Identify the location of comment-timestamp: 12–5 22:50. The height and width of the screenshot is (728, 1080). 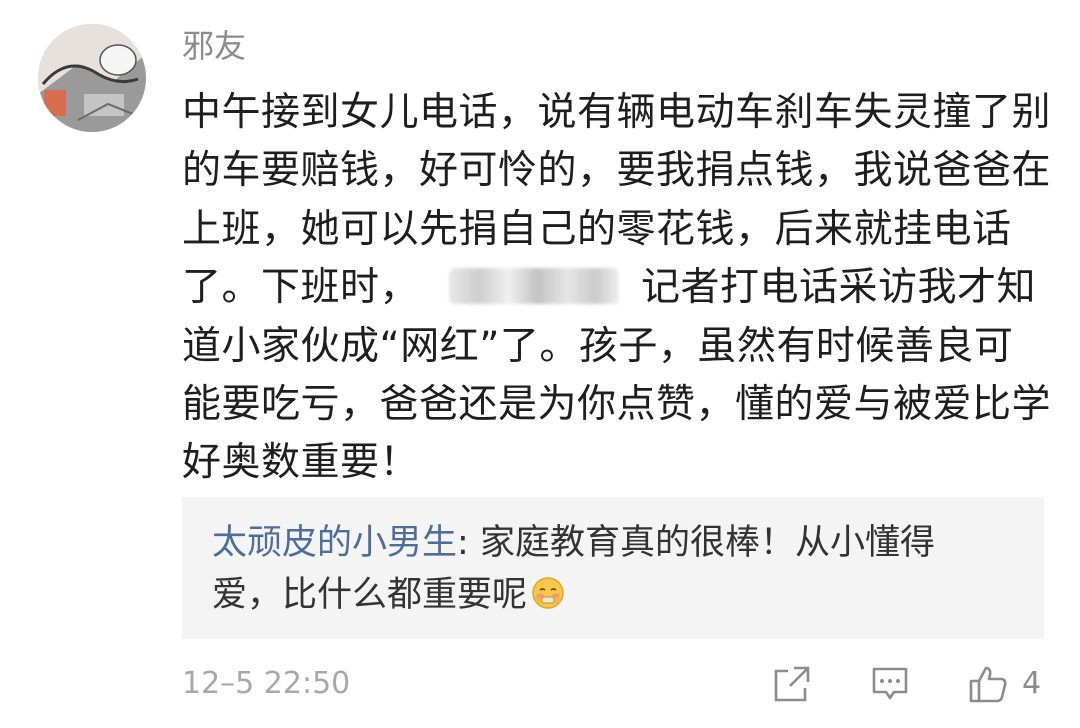
(266, 683).